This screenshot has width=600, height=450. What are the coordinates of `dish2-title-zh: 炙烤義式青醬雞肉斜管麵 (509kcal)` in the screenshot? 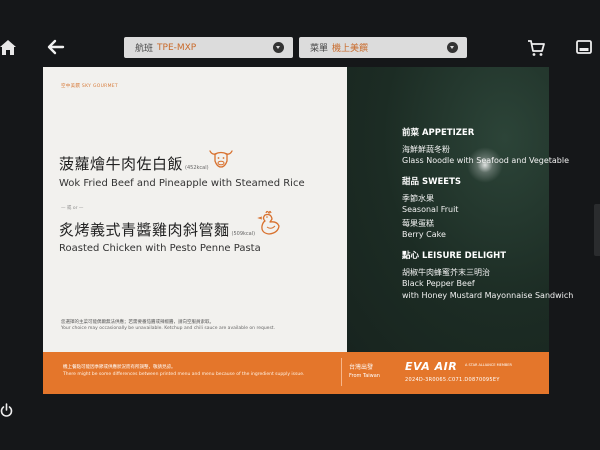 It's located at (157, 229).